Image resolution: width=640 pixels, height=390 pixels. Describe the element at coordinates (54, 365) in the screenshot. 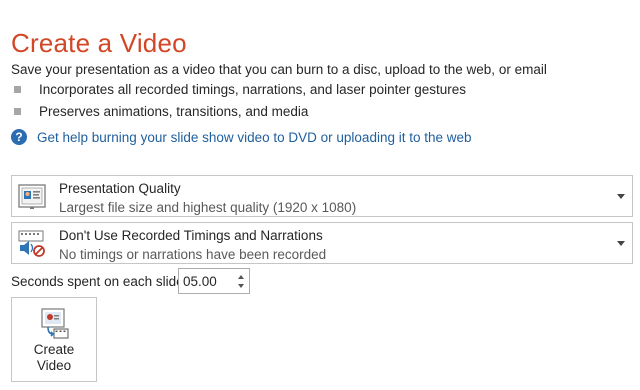

I see `create-video-label-line2: Video` at that location.